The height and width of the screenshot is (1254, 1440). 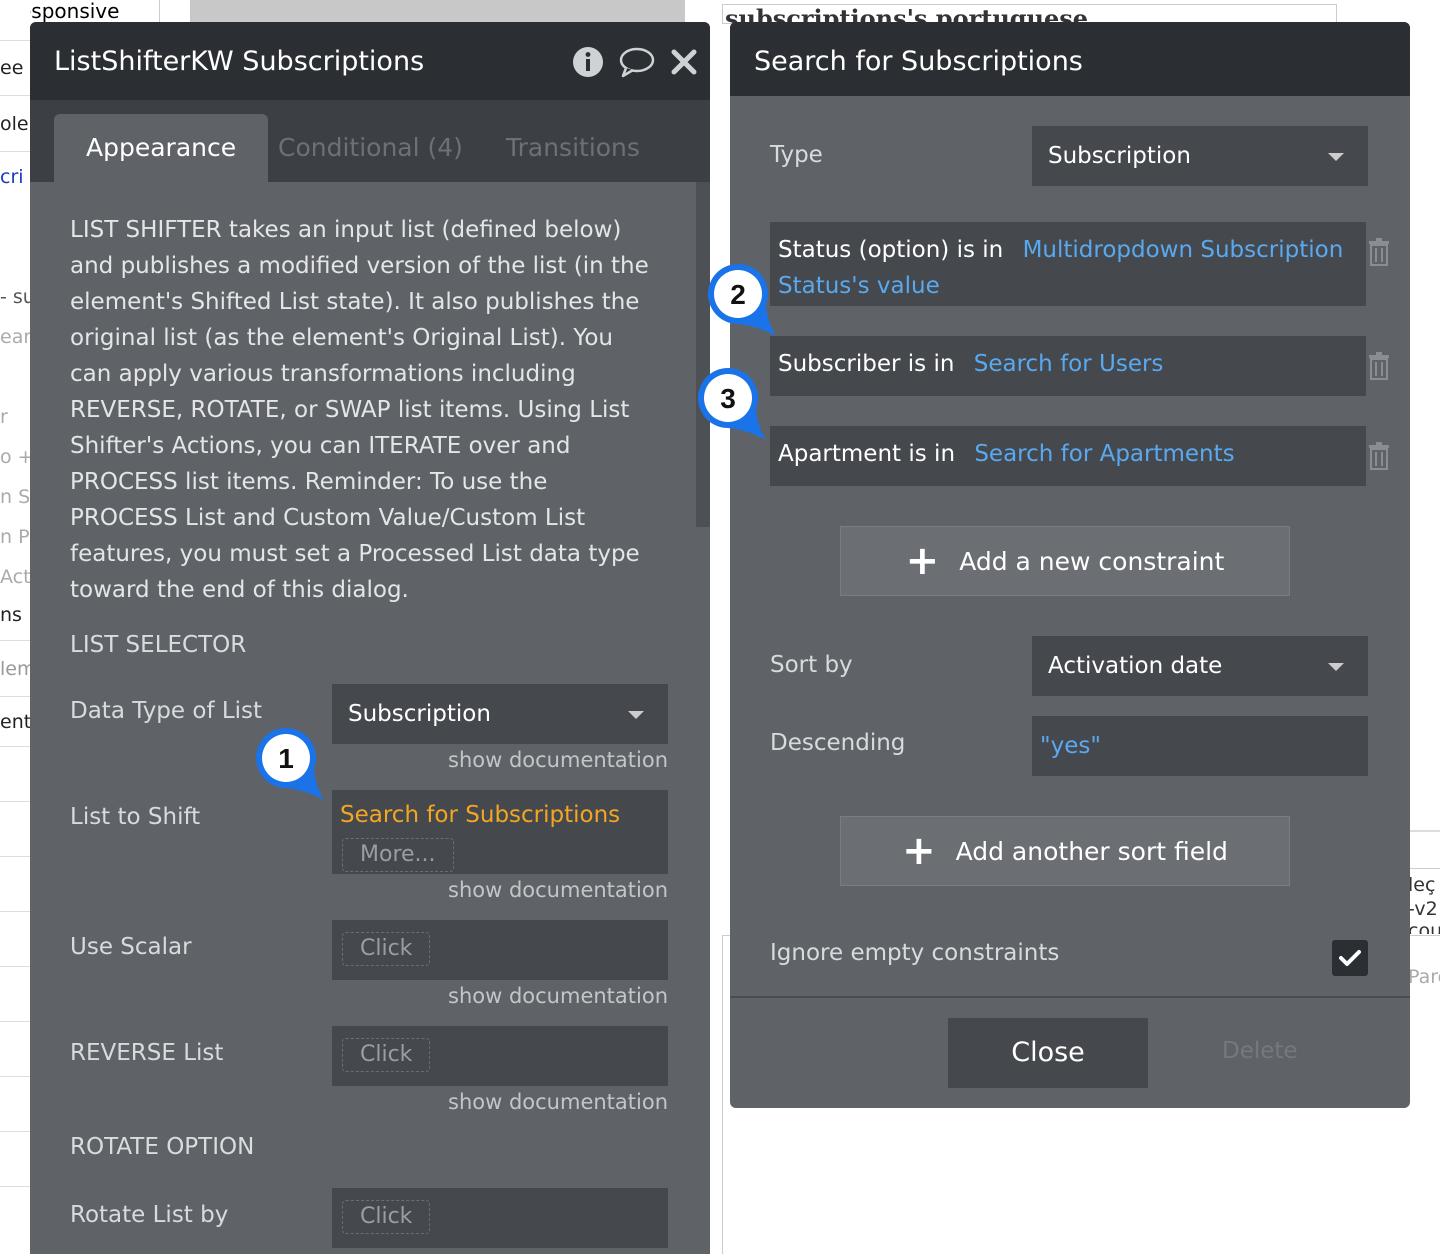 I want to click on descending-value: "yes", so click(x=1200, y=746).